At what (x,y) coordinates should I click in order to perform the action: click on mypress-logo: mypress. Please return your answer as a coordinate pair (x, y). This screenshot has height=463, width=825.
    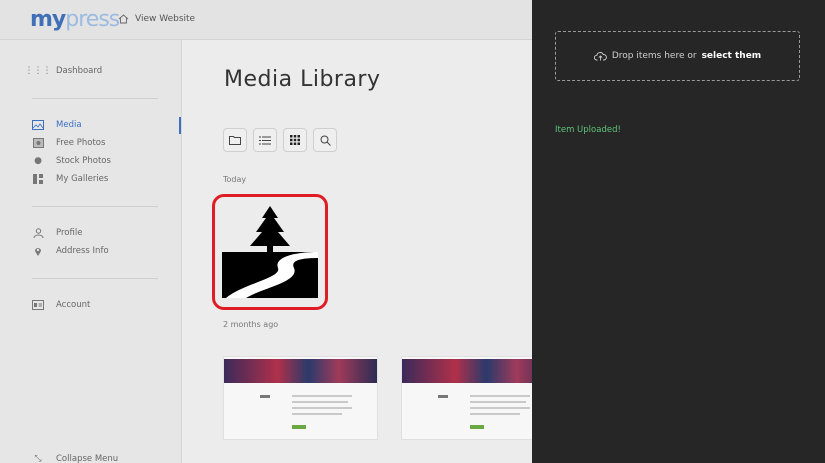
    Looking at the image, I should click on (75, 19).